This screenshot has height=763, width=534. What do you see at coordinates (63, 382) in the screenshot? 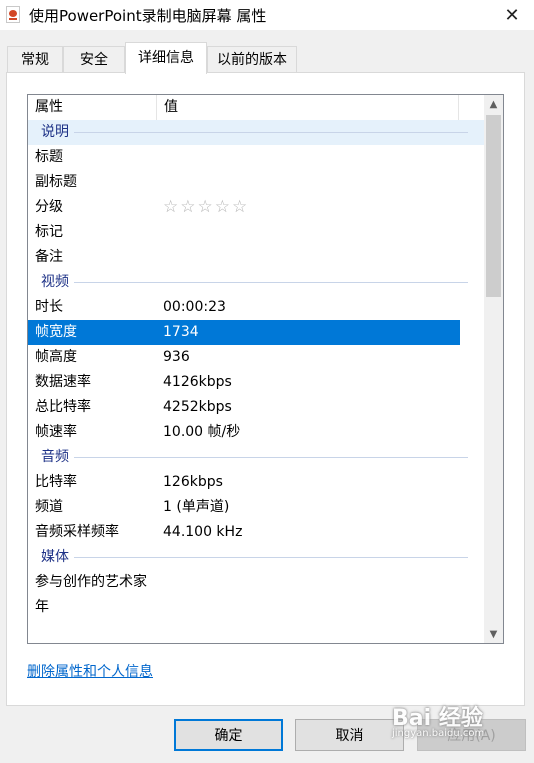
I see `property-name: 数据速率` at bounding box center [63, 382].